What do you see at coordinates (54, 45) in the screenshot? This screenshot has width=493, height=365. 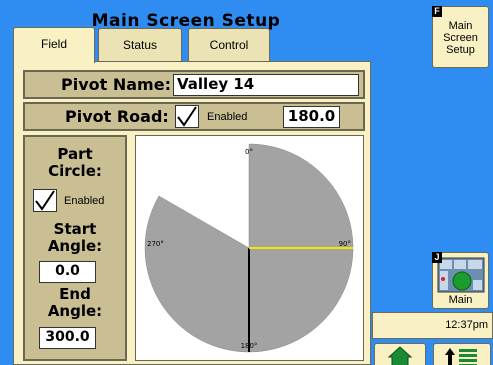 I see `tab-field: Field` at bounding box center [54, 45].